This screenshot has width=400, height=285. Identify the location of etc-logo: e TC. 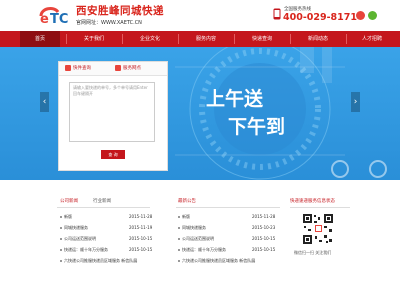
(56, 15).